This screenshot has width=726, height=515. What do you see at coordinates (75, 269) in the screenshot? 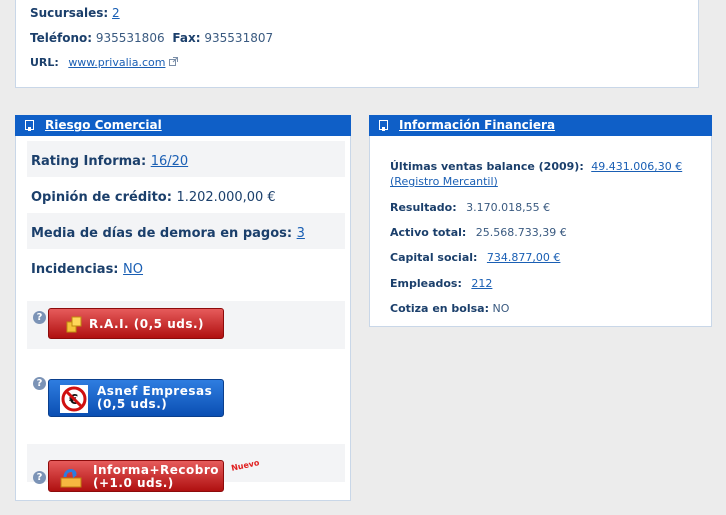
I see `incidencias-label: Incidencias:` at bounding box center [75, 269].